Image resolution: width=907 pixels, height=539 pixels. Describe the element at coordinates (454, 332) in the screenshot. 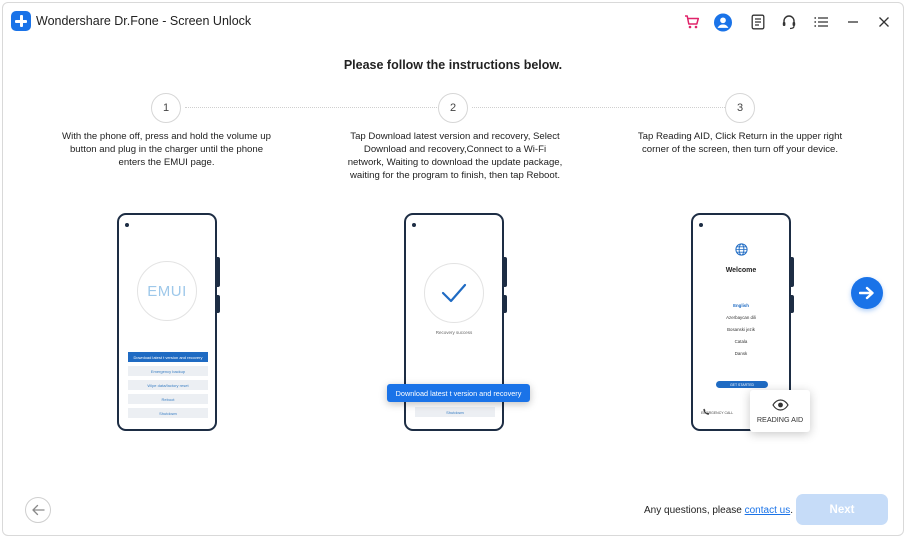

I see `recovery-success-text: Recovery success` at that location.